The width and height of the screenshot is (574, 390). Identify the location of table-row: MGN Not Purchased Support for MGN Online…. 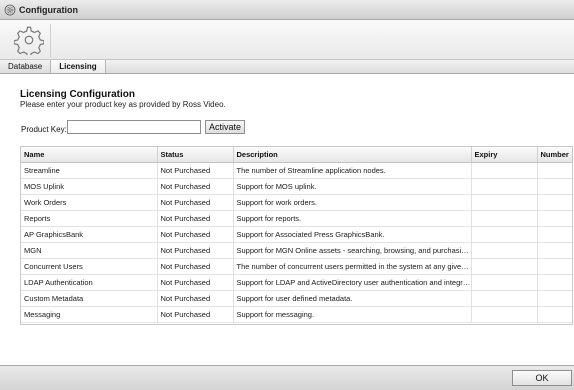
(296, 250).